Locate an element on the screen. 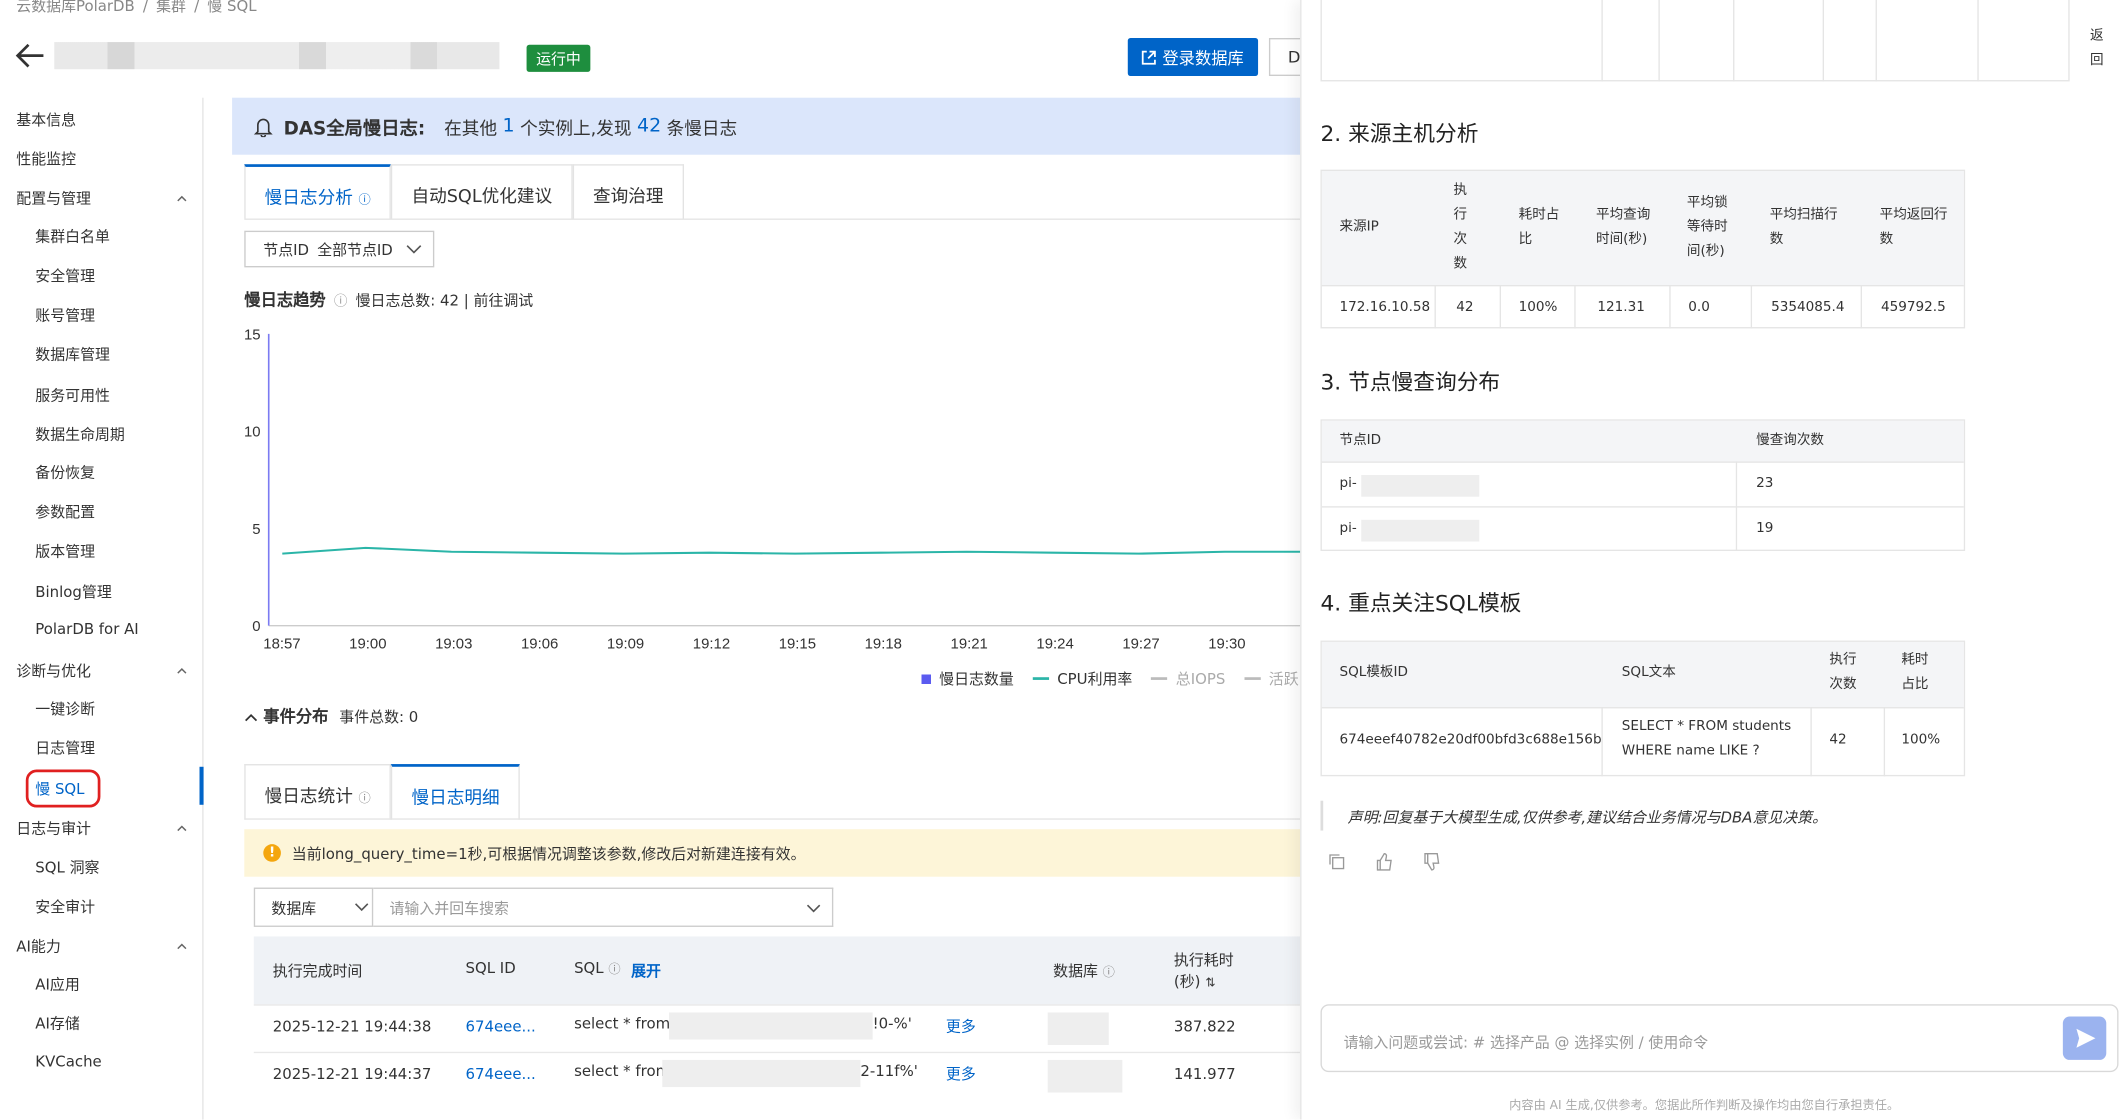 This screenshot has width=2128, height=1120. chat-input: 请输入问题或尝试: # 选择产品 @ 选择实例 / 使用命令 is located at coordinates (1719, 1038).